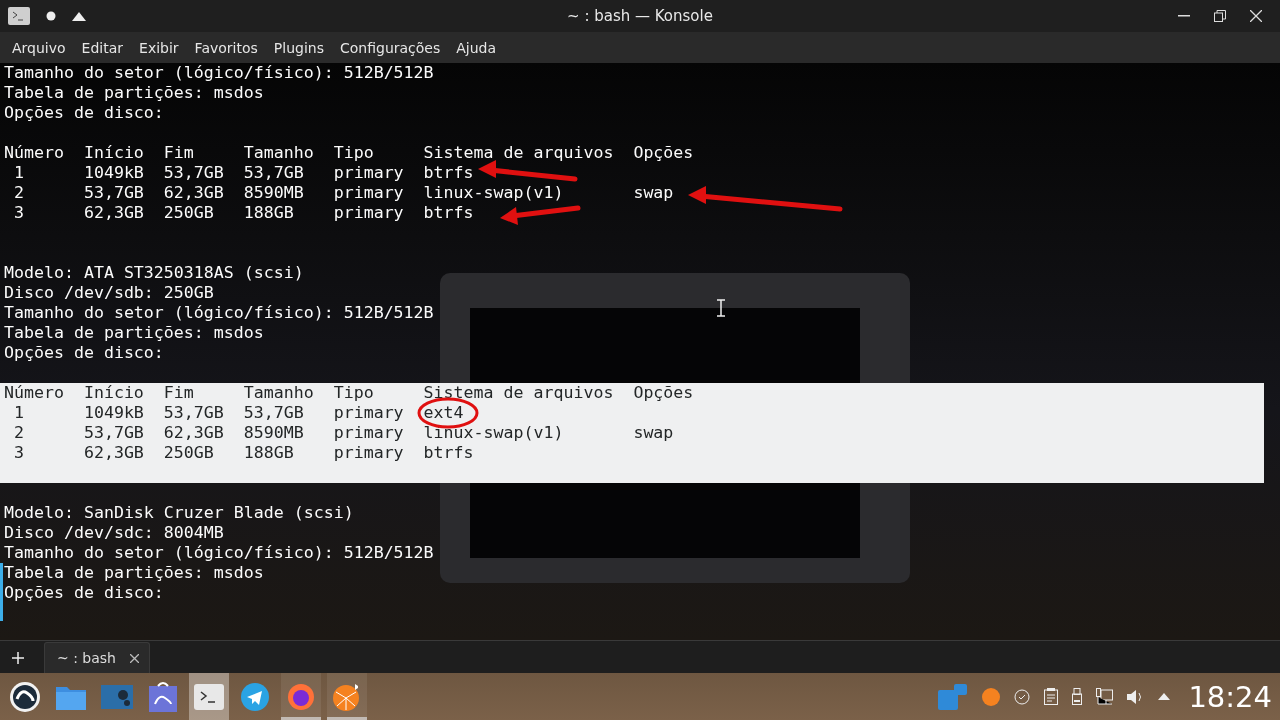 This screenshot has height=720, width=1280. Describe the element at coordinates (721, 308) in the screenshot. I see `text-cursor-icon` at that location.